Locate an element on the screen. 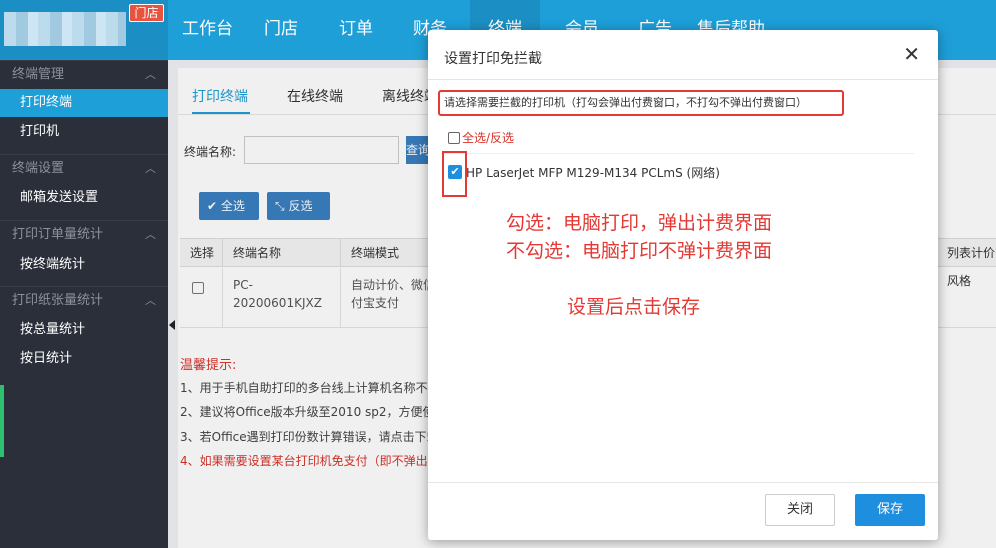 This screenshot has height=548, width=996. sidebar-item-email-settings: 邮箱发送设置 is located at coordinates (84, 198).